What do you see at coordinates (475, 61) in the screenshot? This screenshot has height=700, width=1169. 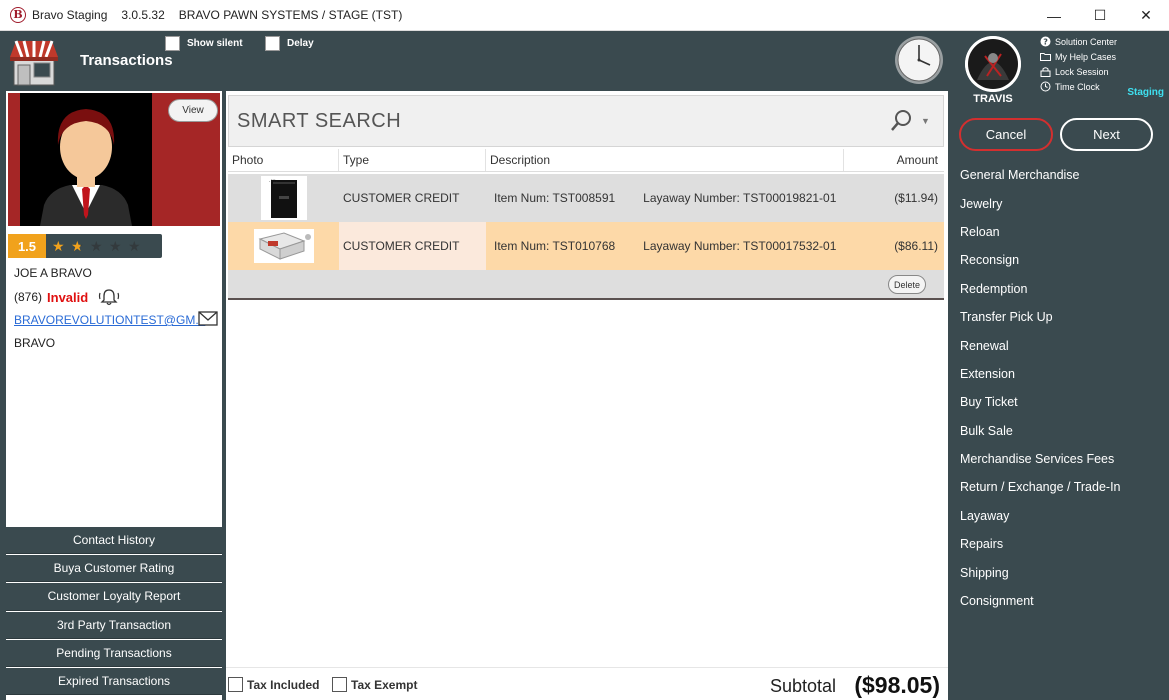 I see `page-header: Transactions Show silent Delay` at bounding box center [475, 61].